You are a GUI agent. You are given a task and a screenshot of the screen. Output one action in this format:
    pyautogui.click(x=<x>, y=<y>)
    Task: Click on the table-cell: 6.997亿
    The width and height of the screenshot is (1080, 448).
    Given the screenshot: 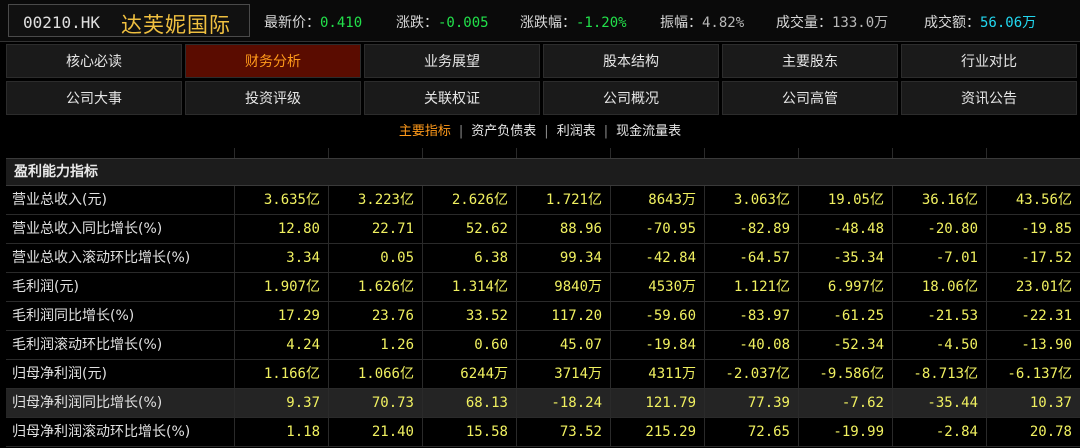 What is the action you would take?
    pyautogui.click(x=845, y=287)
    